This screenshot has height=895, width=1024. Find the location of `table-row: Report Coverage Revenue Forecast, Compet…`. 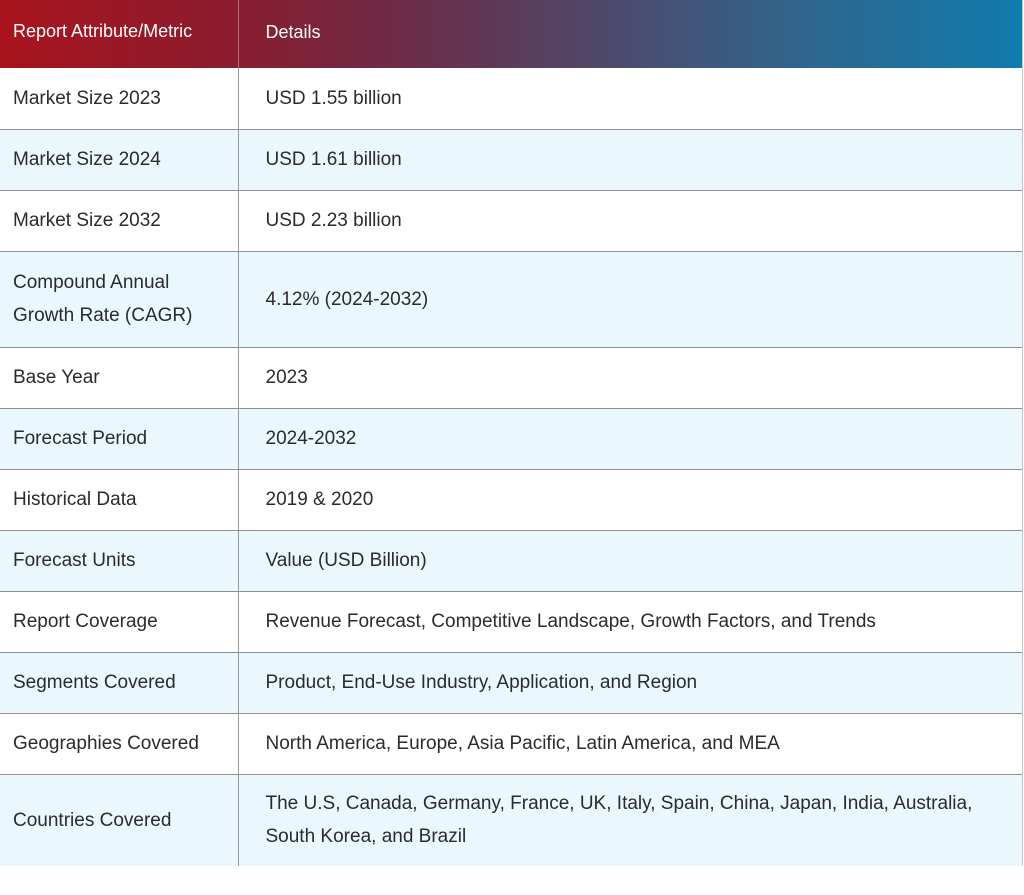

table-row: Report Coverage Revenue Forecast, Compet… is located at coordinates (511, 622).